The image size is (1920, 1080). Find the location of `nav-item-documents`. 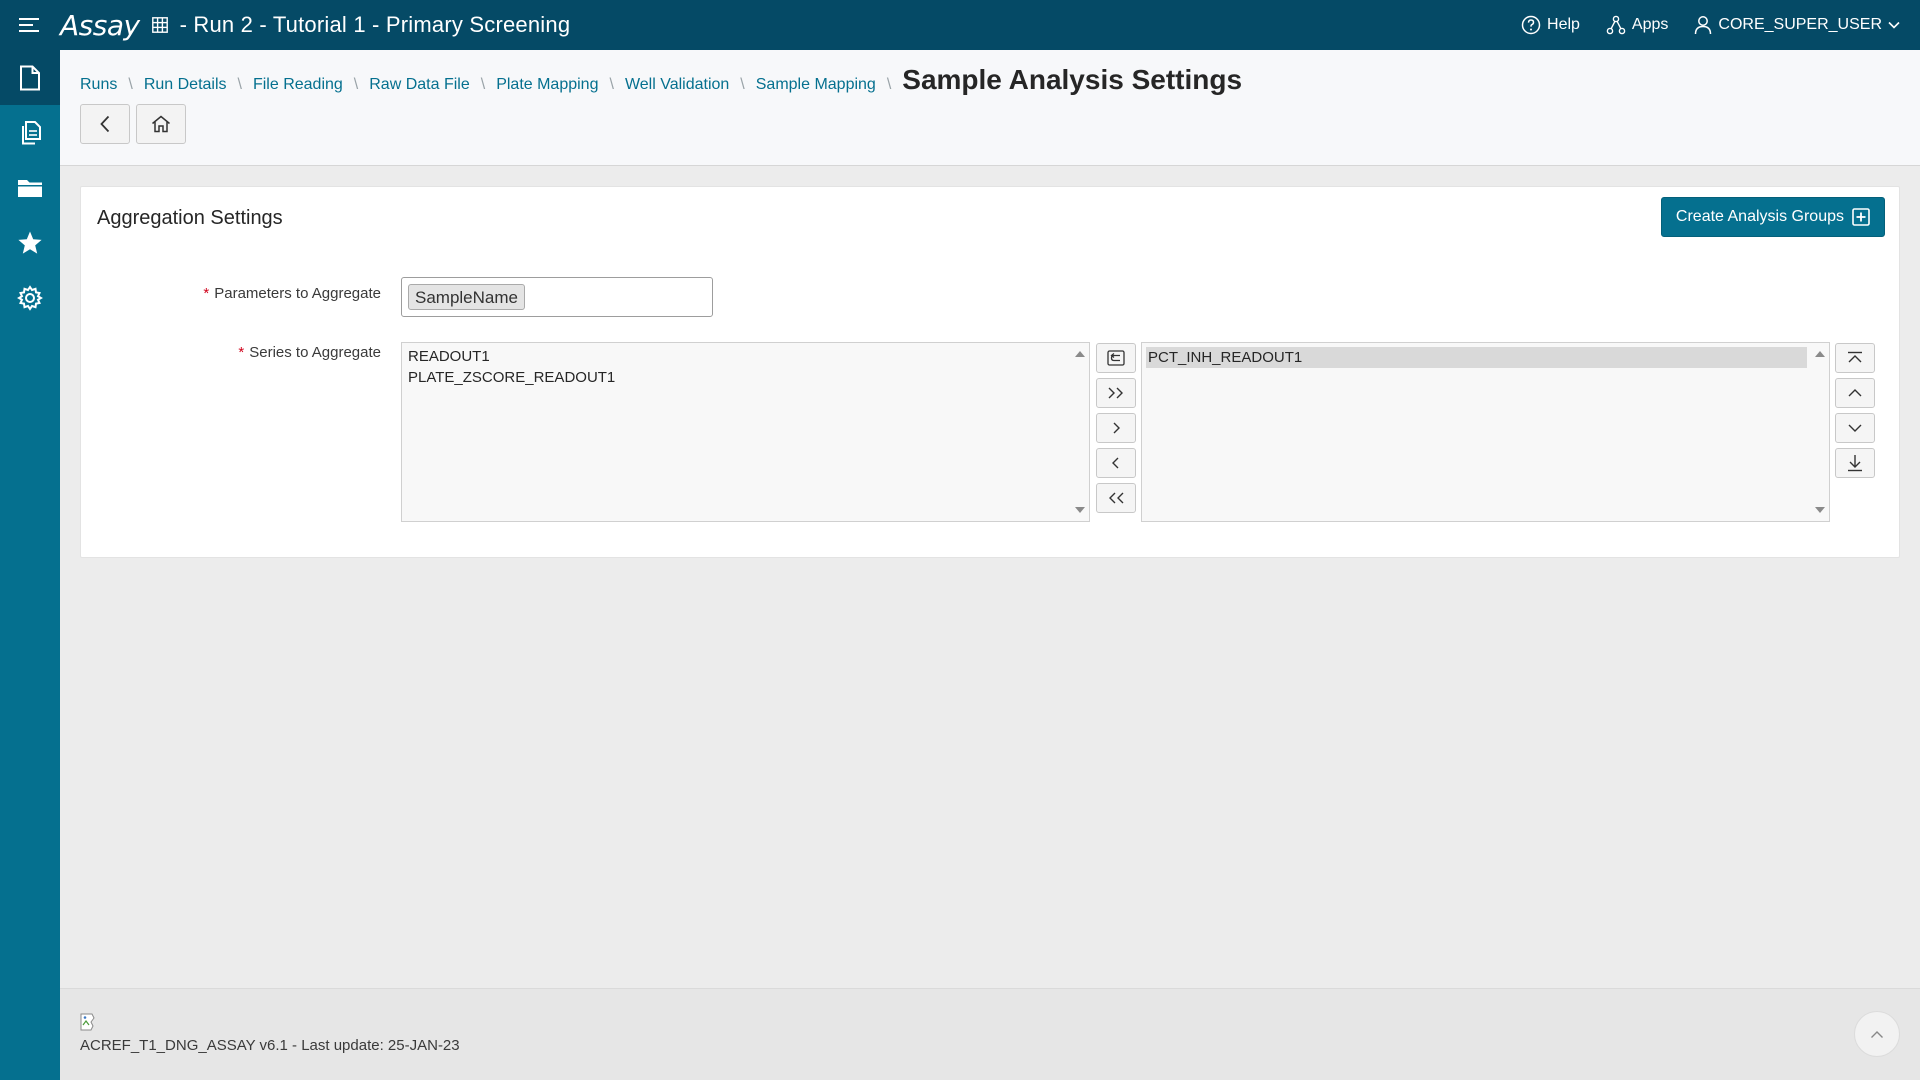

nav-item-documents is located at coordinates (30, 132).